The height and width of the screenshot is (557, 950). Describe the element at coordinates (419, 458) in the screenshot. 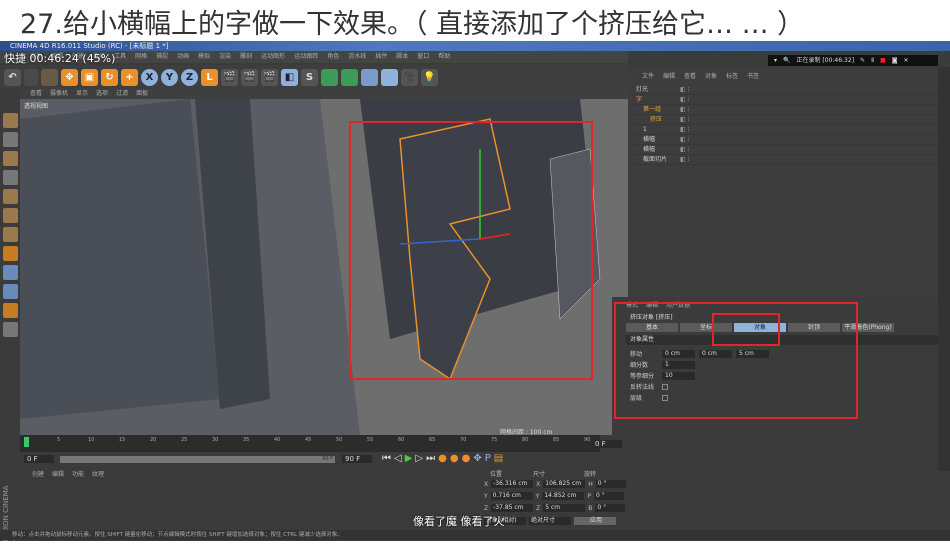

I see `next-key-icon: ▷` at that location.